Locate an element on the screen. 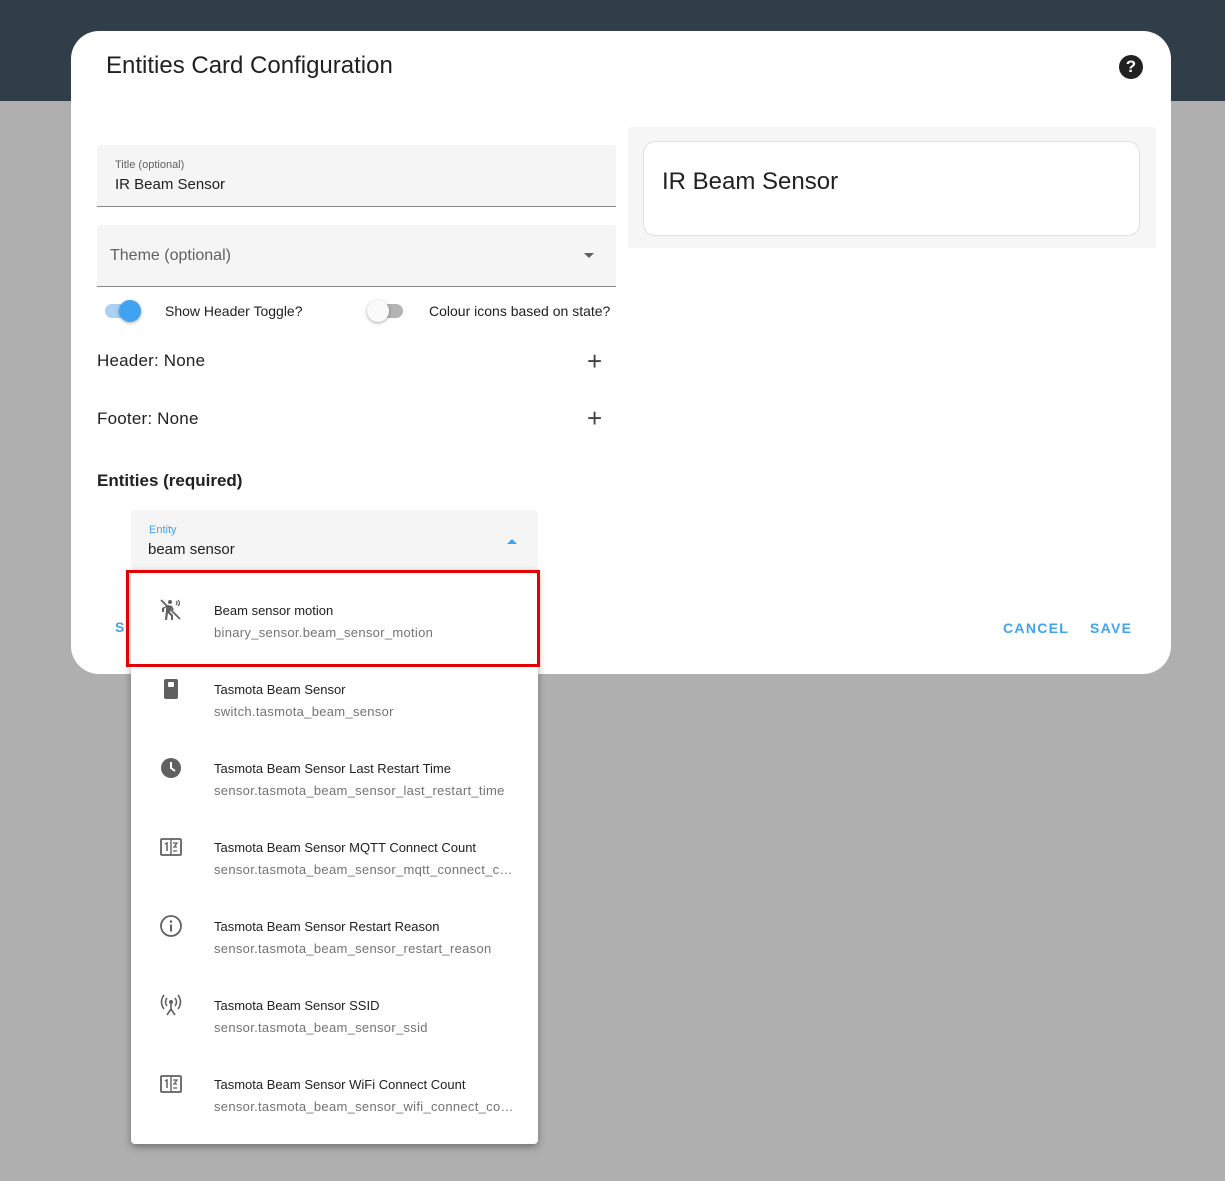 This screenshot has height=1181, width=1225. highlight-box is located at coordinates (333, 618).